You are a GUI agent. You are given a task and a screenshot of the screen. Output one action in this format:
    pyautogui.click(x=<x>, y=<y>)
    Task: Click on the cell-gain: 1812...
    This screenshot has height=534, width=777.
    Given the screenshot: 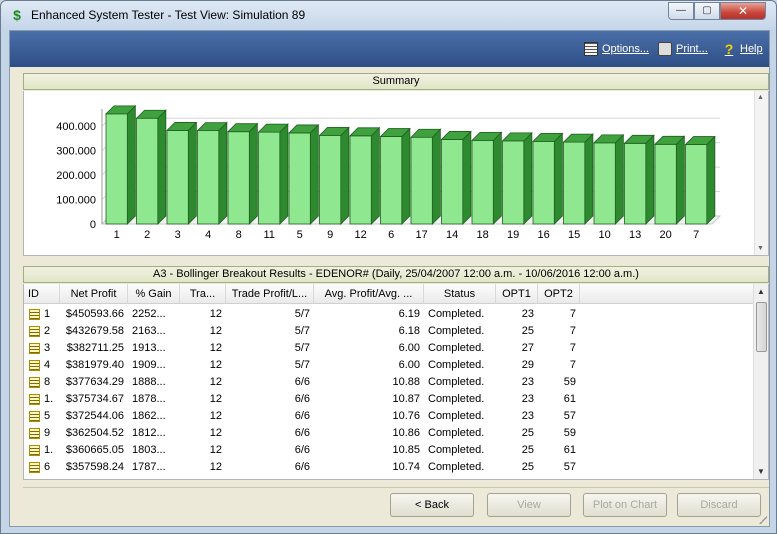 What is the action you would take?
    pyautogui.click(x=149, y=433)
    